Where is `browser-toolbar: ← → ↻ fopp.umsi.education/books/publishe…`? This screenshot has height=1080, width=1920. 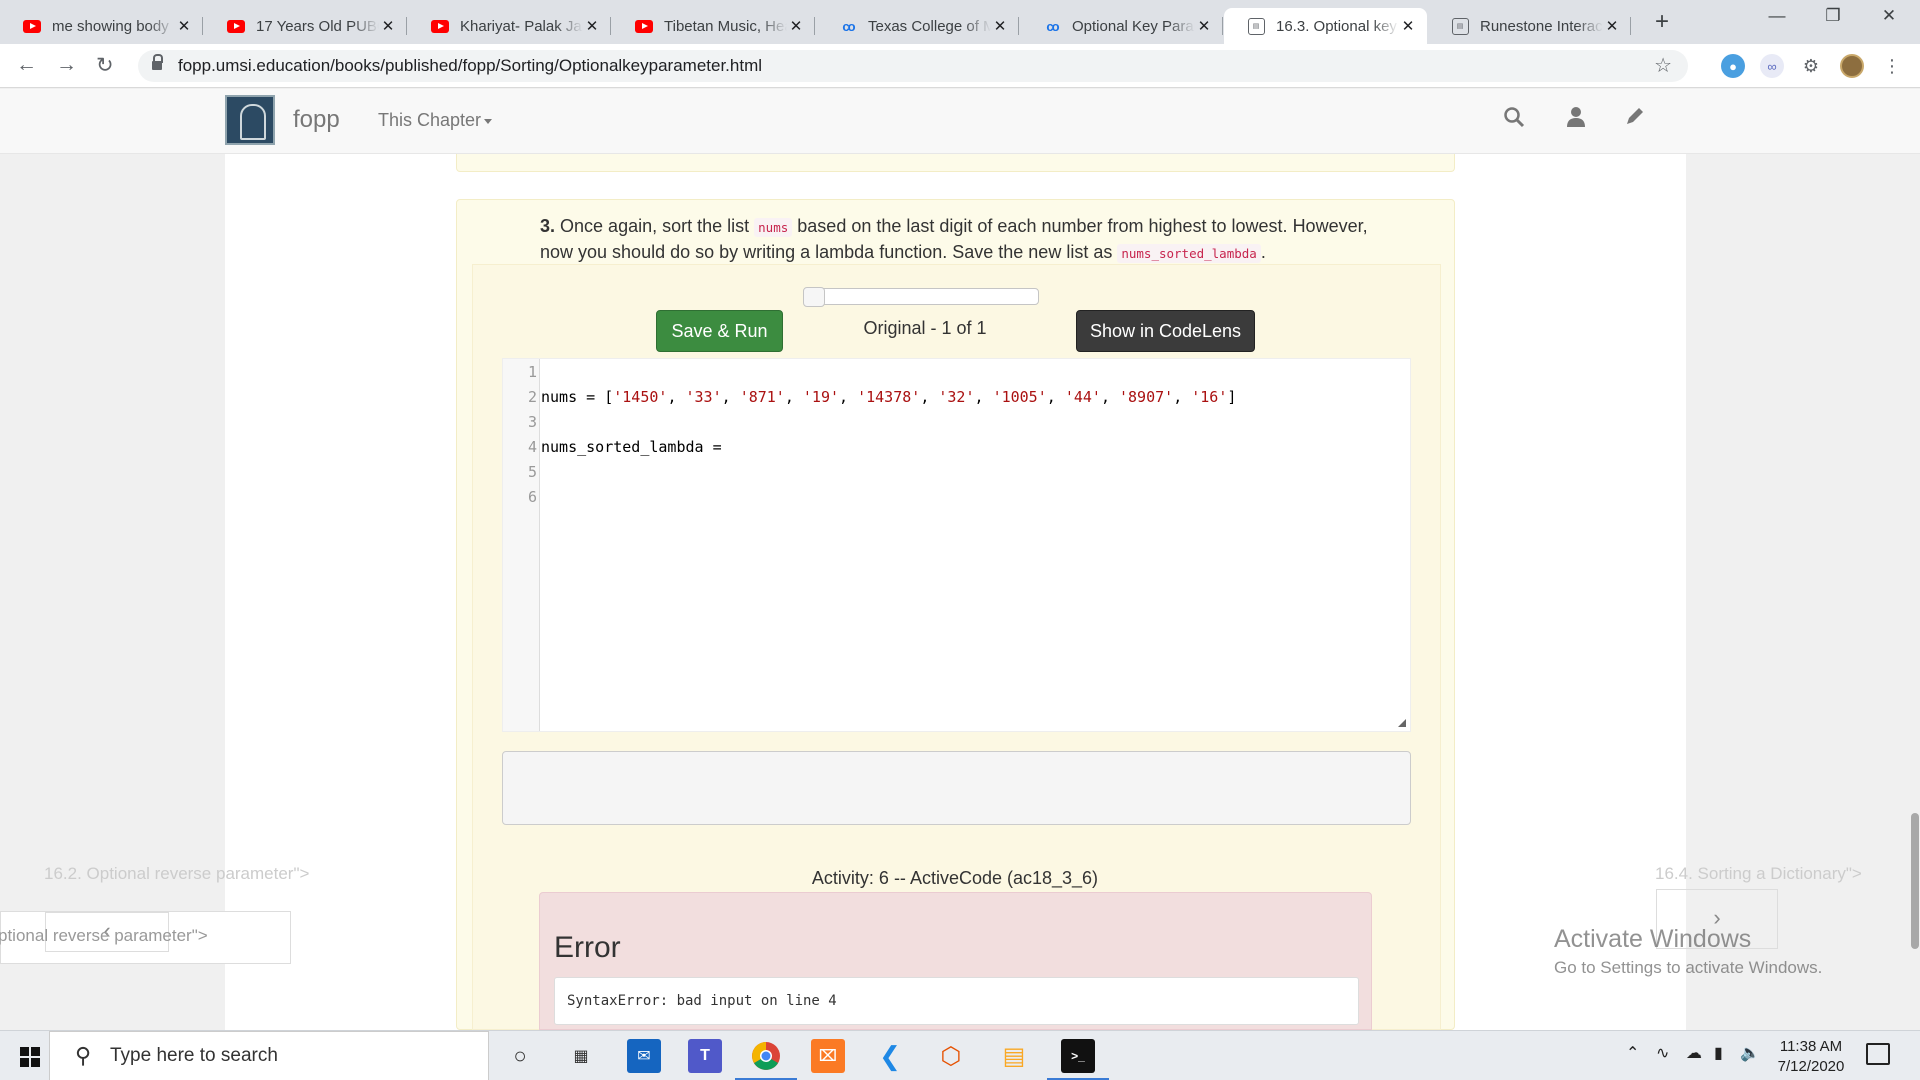 browser-toolbar: ← → ↻ fopp.umsi.education/books/publishe… is located at coordinates (960, 66).